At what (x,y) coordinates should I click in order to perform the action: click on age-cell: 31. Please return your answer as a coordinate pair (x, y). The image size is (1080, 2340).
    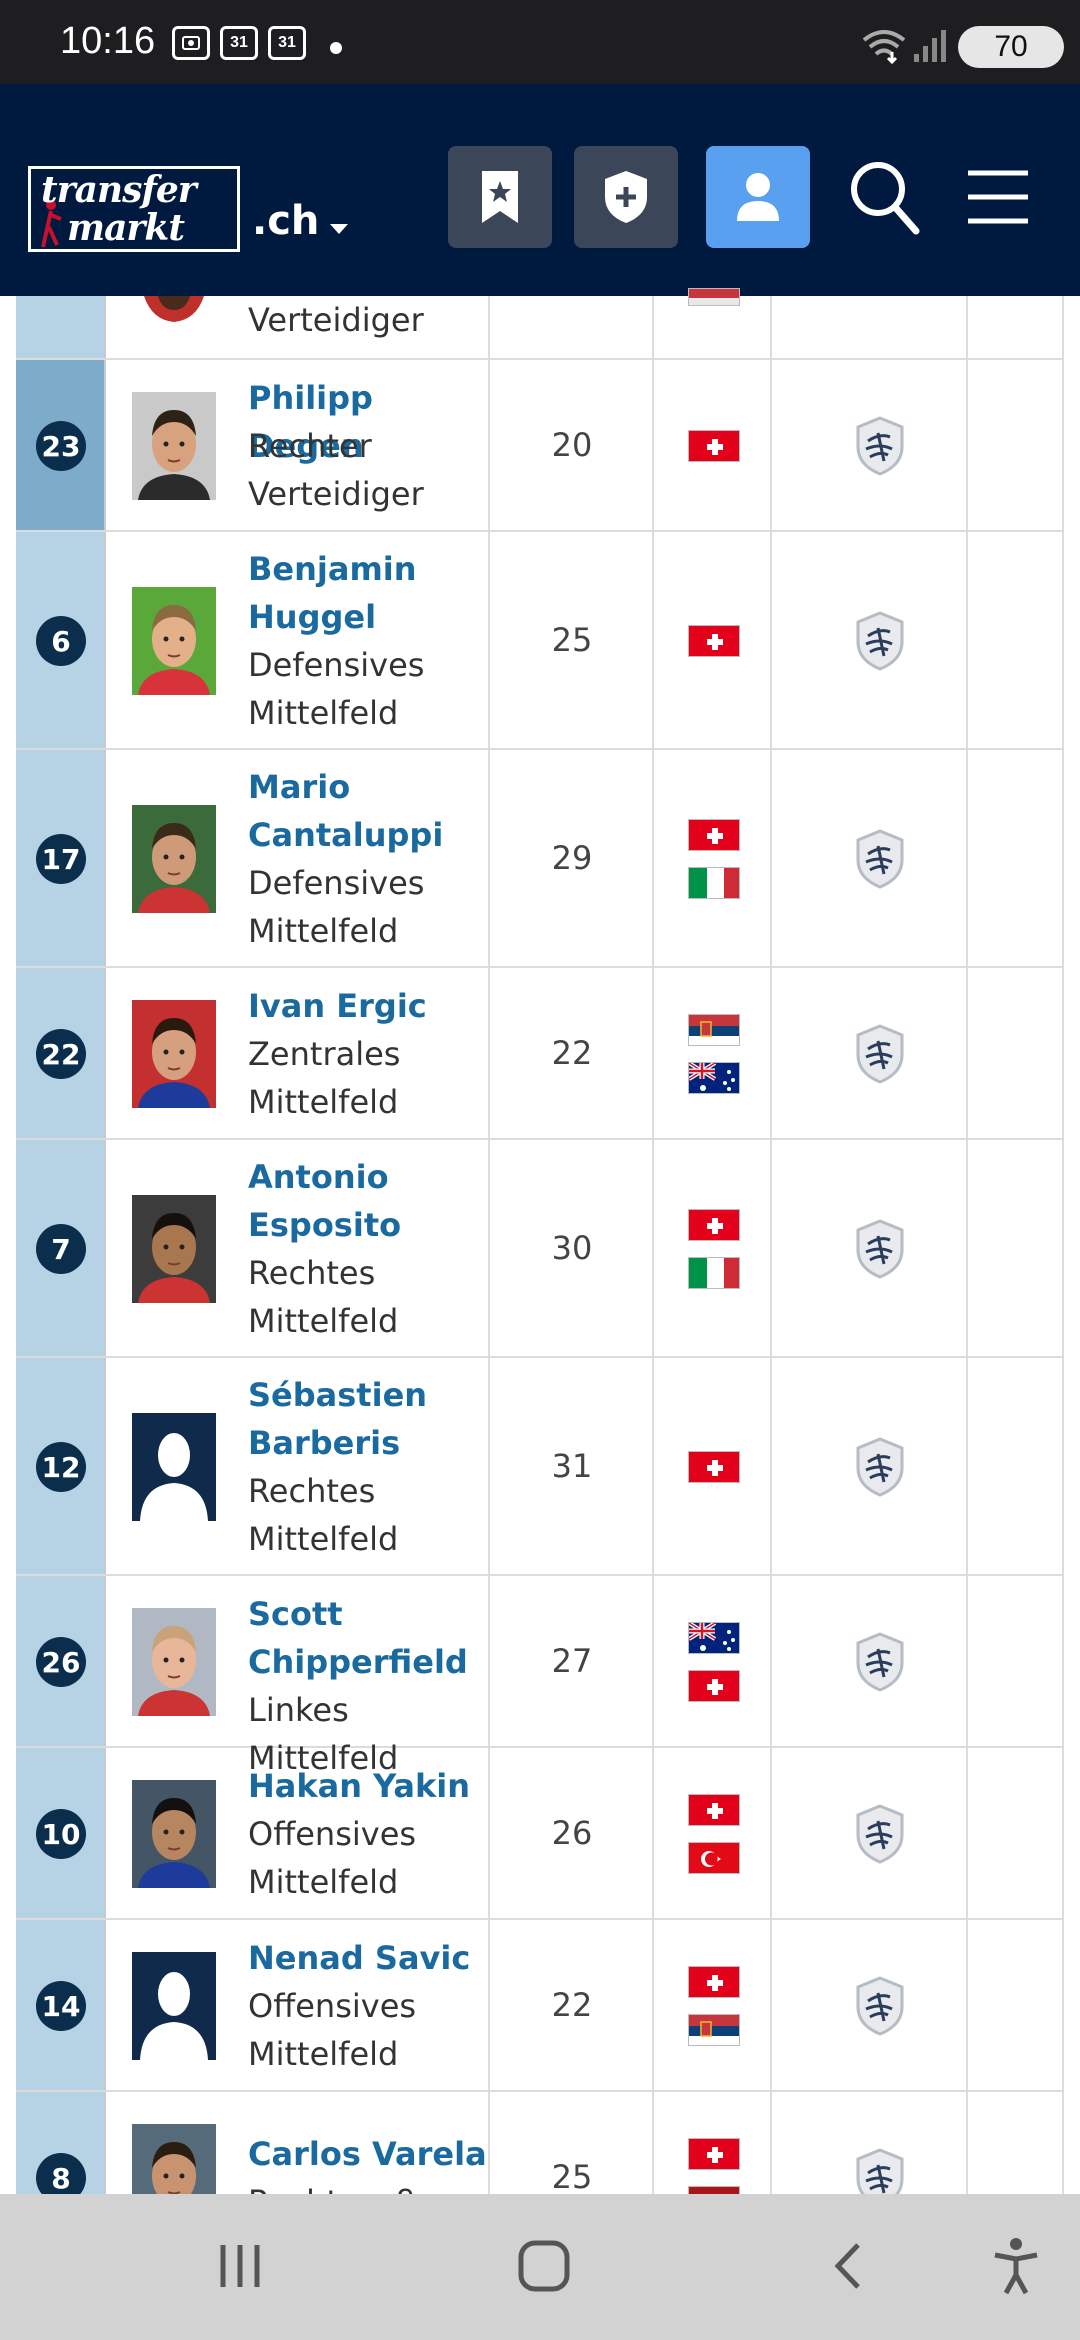
    Looking at the image, I should click on (573, 1466).